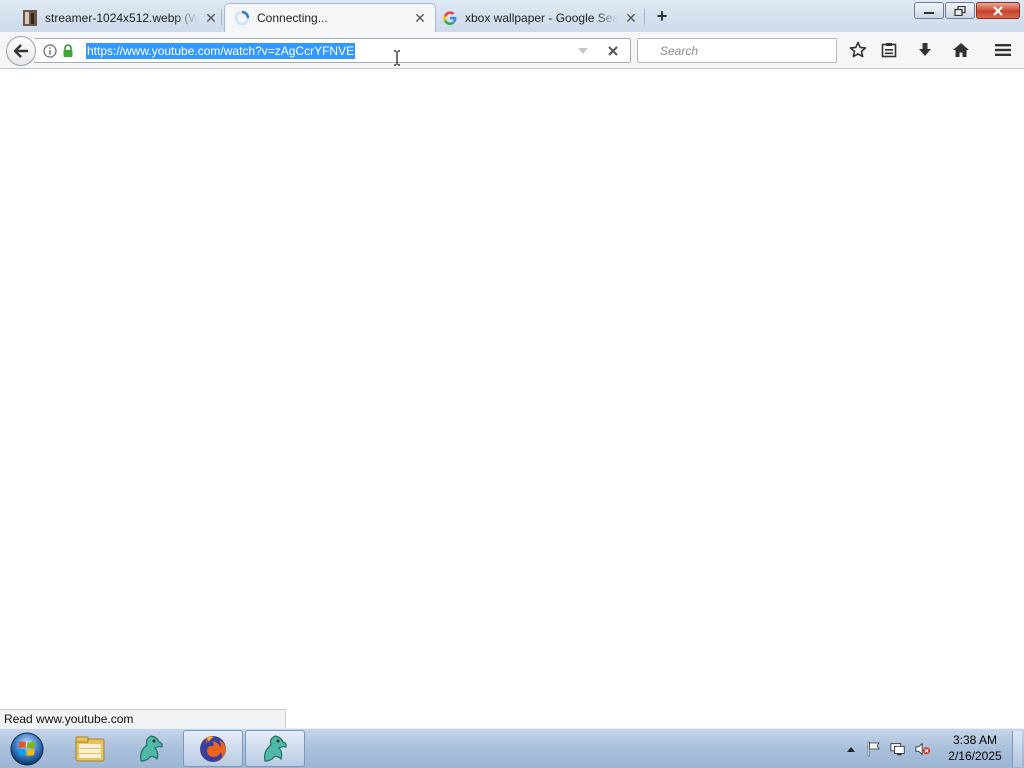 This screenshot has height=768, width=1024. I want to click on download-icon, so click(925, 50).